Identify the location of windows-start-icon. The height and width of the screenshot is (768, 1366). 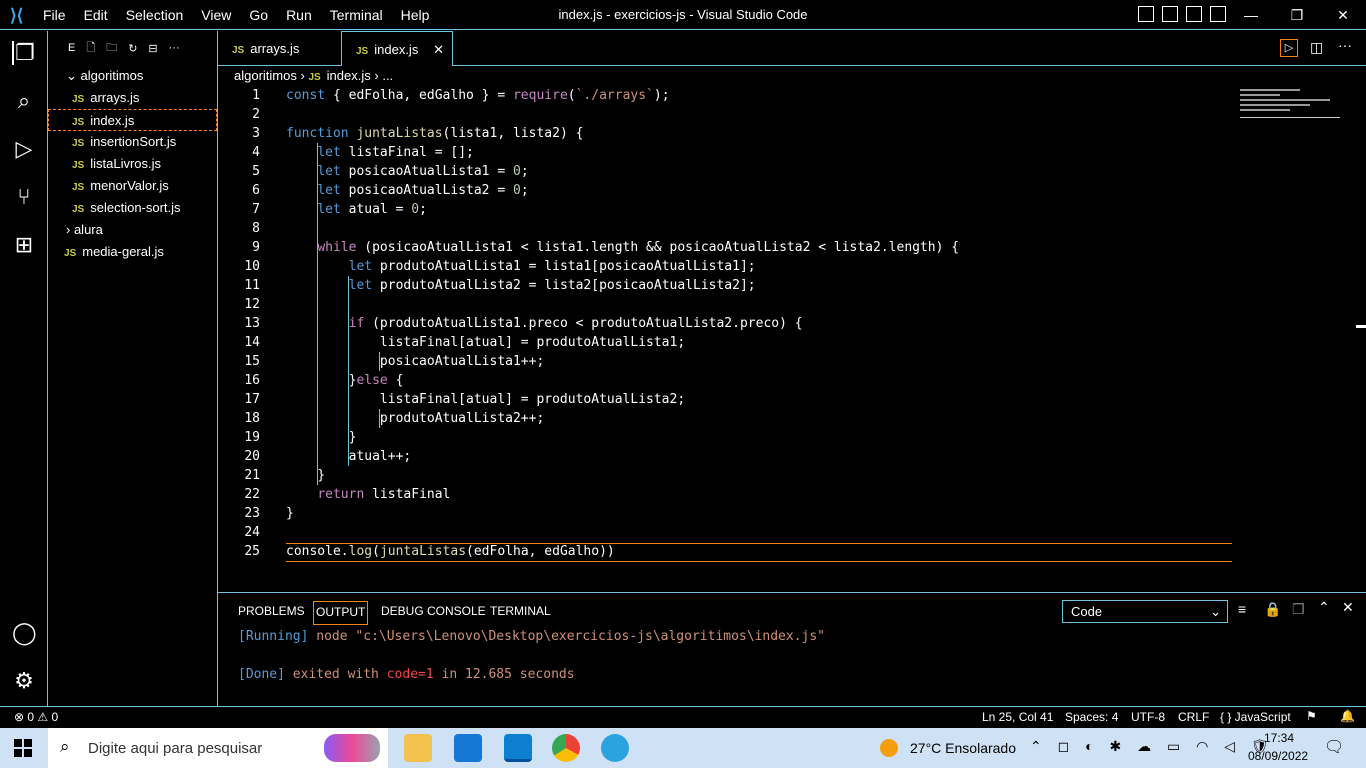
(23, 748).